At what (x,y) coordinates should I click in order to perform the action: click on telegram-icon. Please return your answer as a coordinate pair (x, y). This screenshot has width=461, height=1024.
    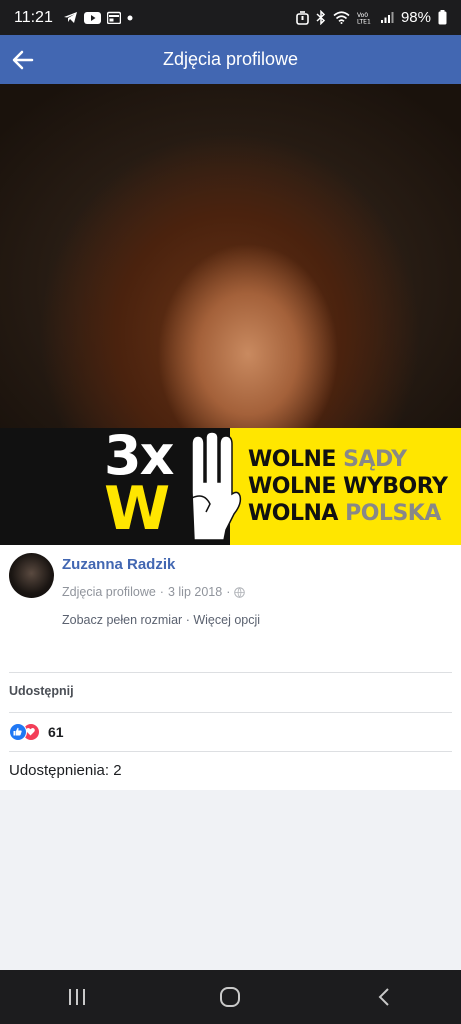
    Looking at the image, I should click on (70, 17).